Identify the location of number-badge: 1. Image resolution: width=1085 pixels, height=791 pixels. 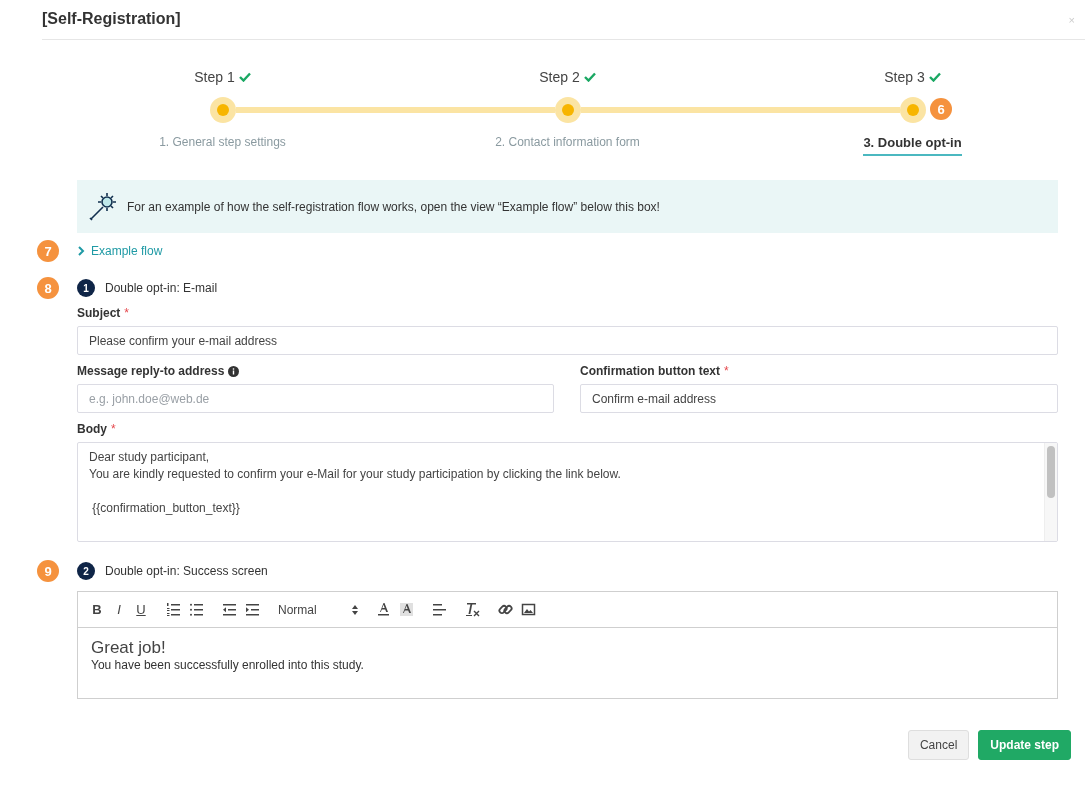
(86, 288).